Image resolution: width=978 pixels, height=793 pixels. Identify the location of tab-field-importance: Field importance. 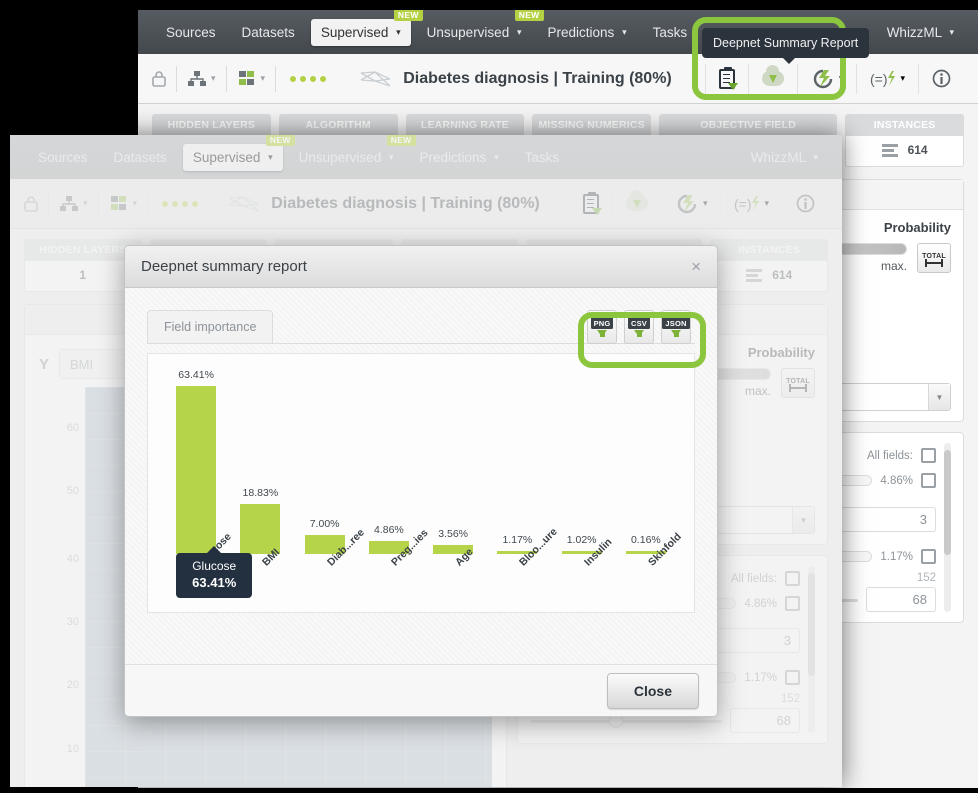
(210, 326).